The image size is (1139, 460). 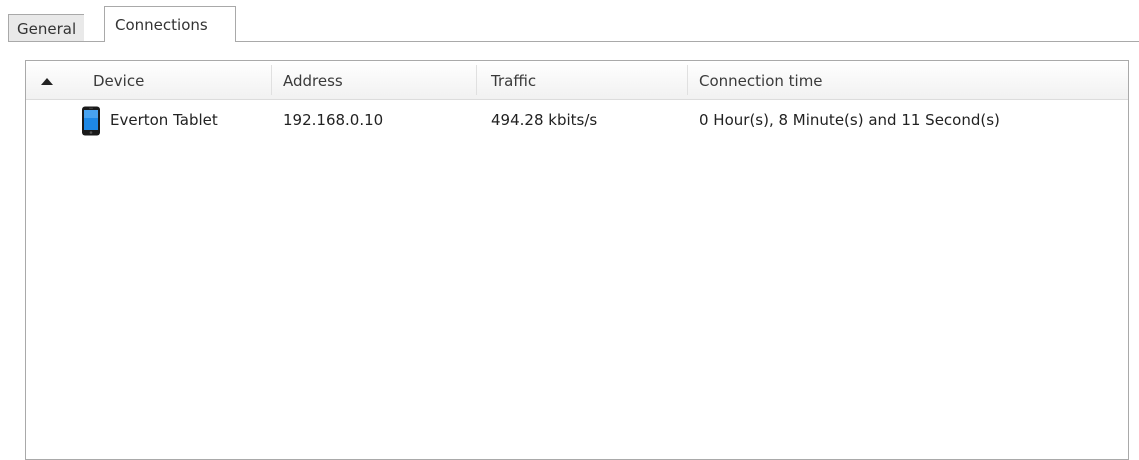 I want to click on column-header-connection-time: Connection time, so click(x=908, y=80).